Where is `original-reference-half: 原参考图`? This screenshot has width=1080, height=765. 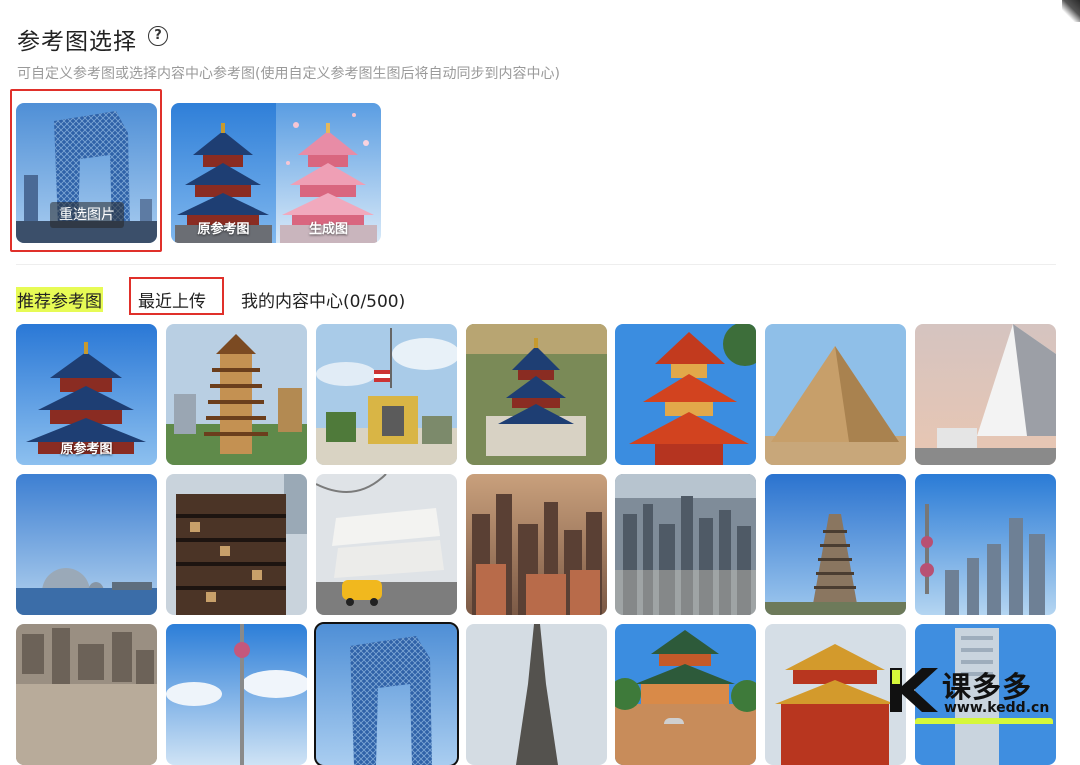 original-reference-half: 原参考图 is located at coordinates (223, 173).